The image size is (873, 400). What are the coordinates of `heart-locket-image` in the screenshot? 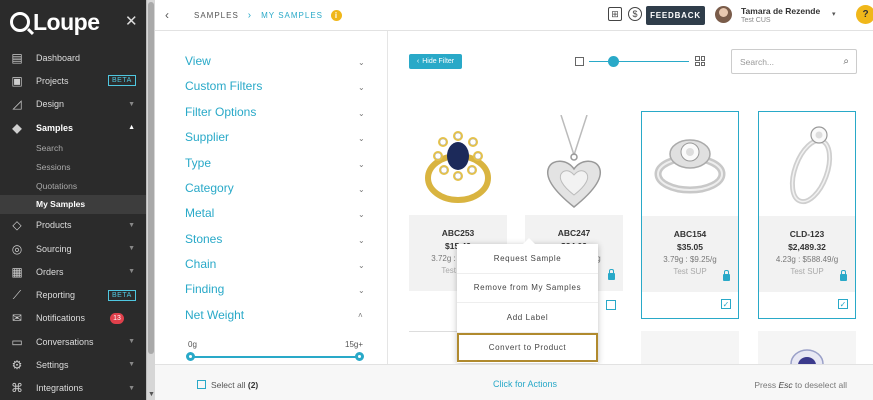 It's located at (574, 163).